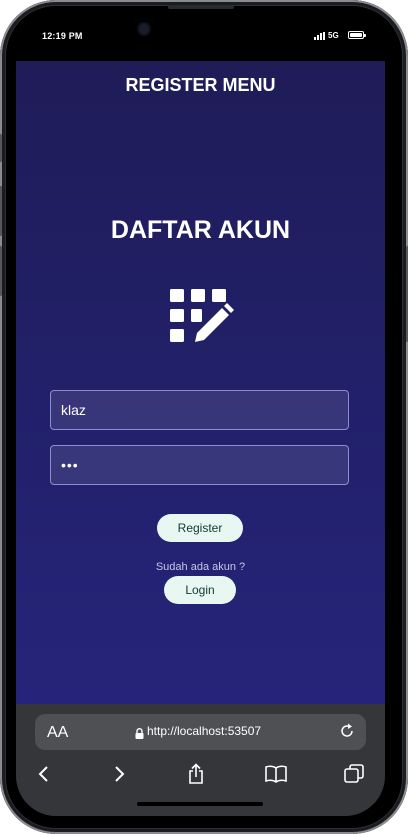 The width and height of the screenshot is (408, 834). What do you see at coordinates (347, 733) in the screenshot?
I see `reload-icon` at bounding box center [347, 733].